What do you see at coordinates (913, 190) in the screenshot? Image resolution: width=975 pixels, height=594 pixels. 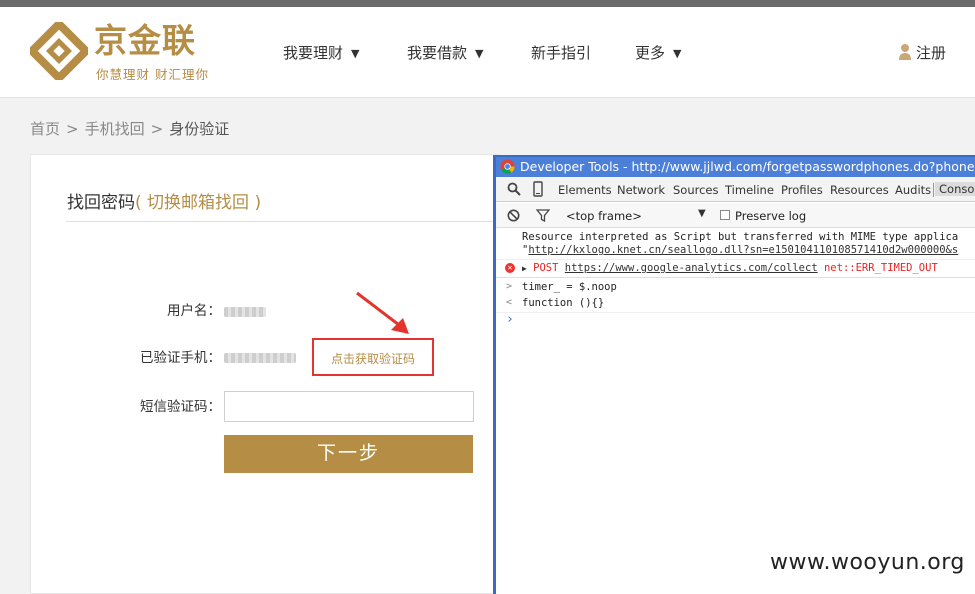 I see `tab-audits: Audits` at bounding box center [913, 190].